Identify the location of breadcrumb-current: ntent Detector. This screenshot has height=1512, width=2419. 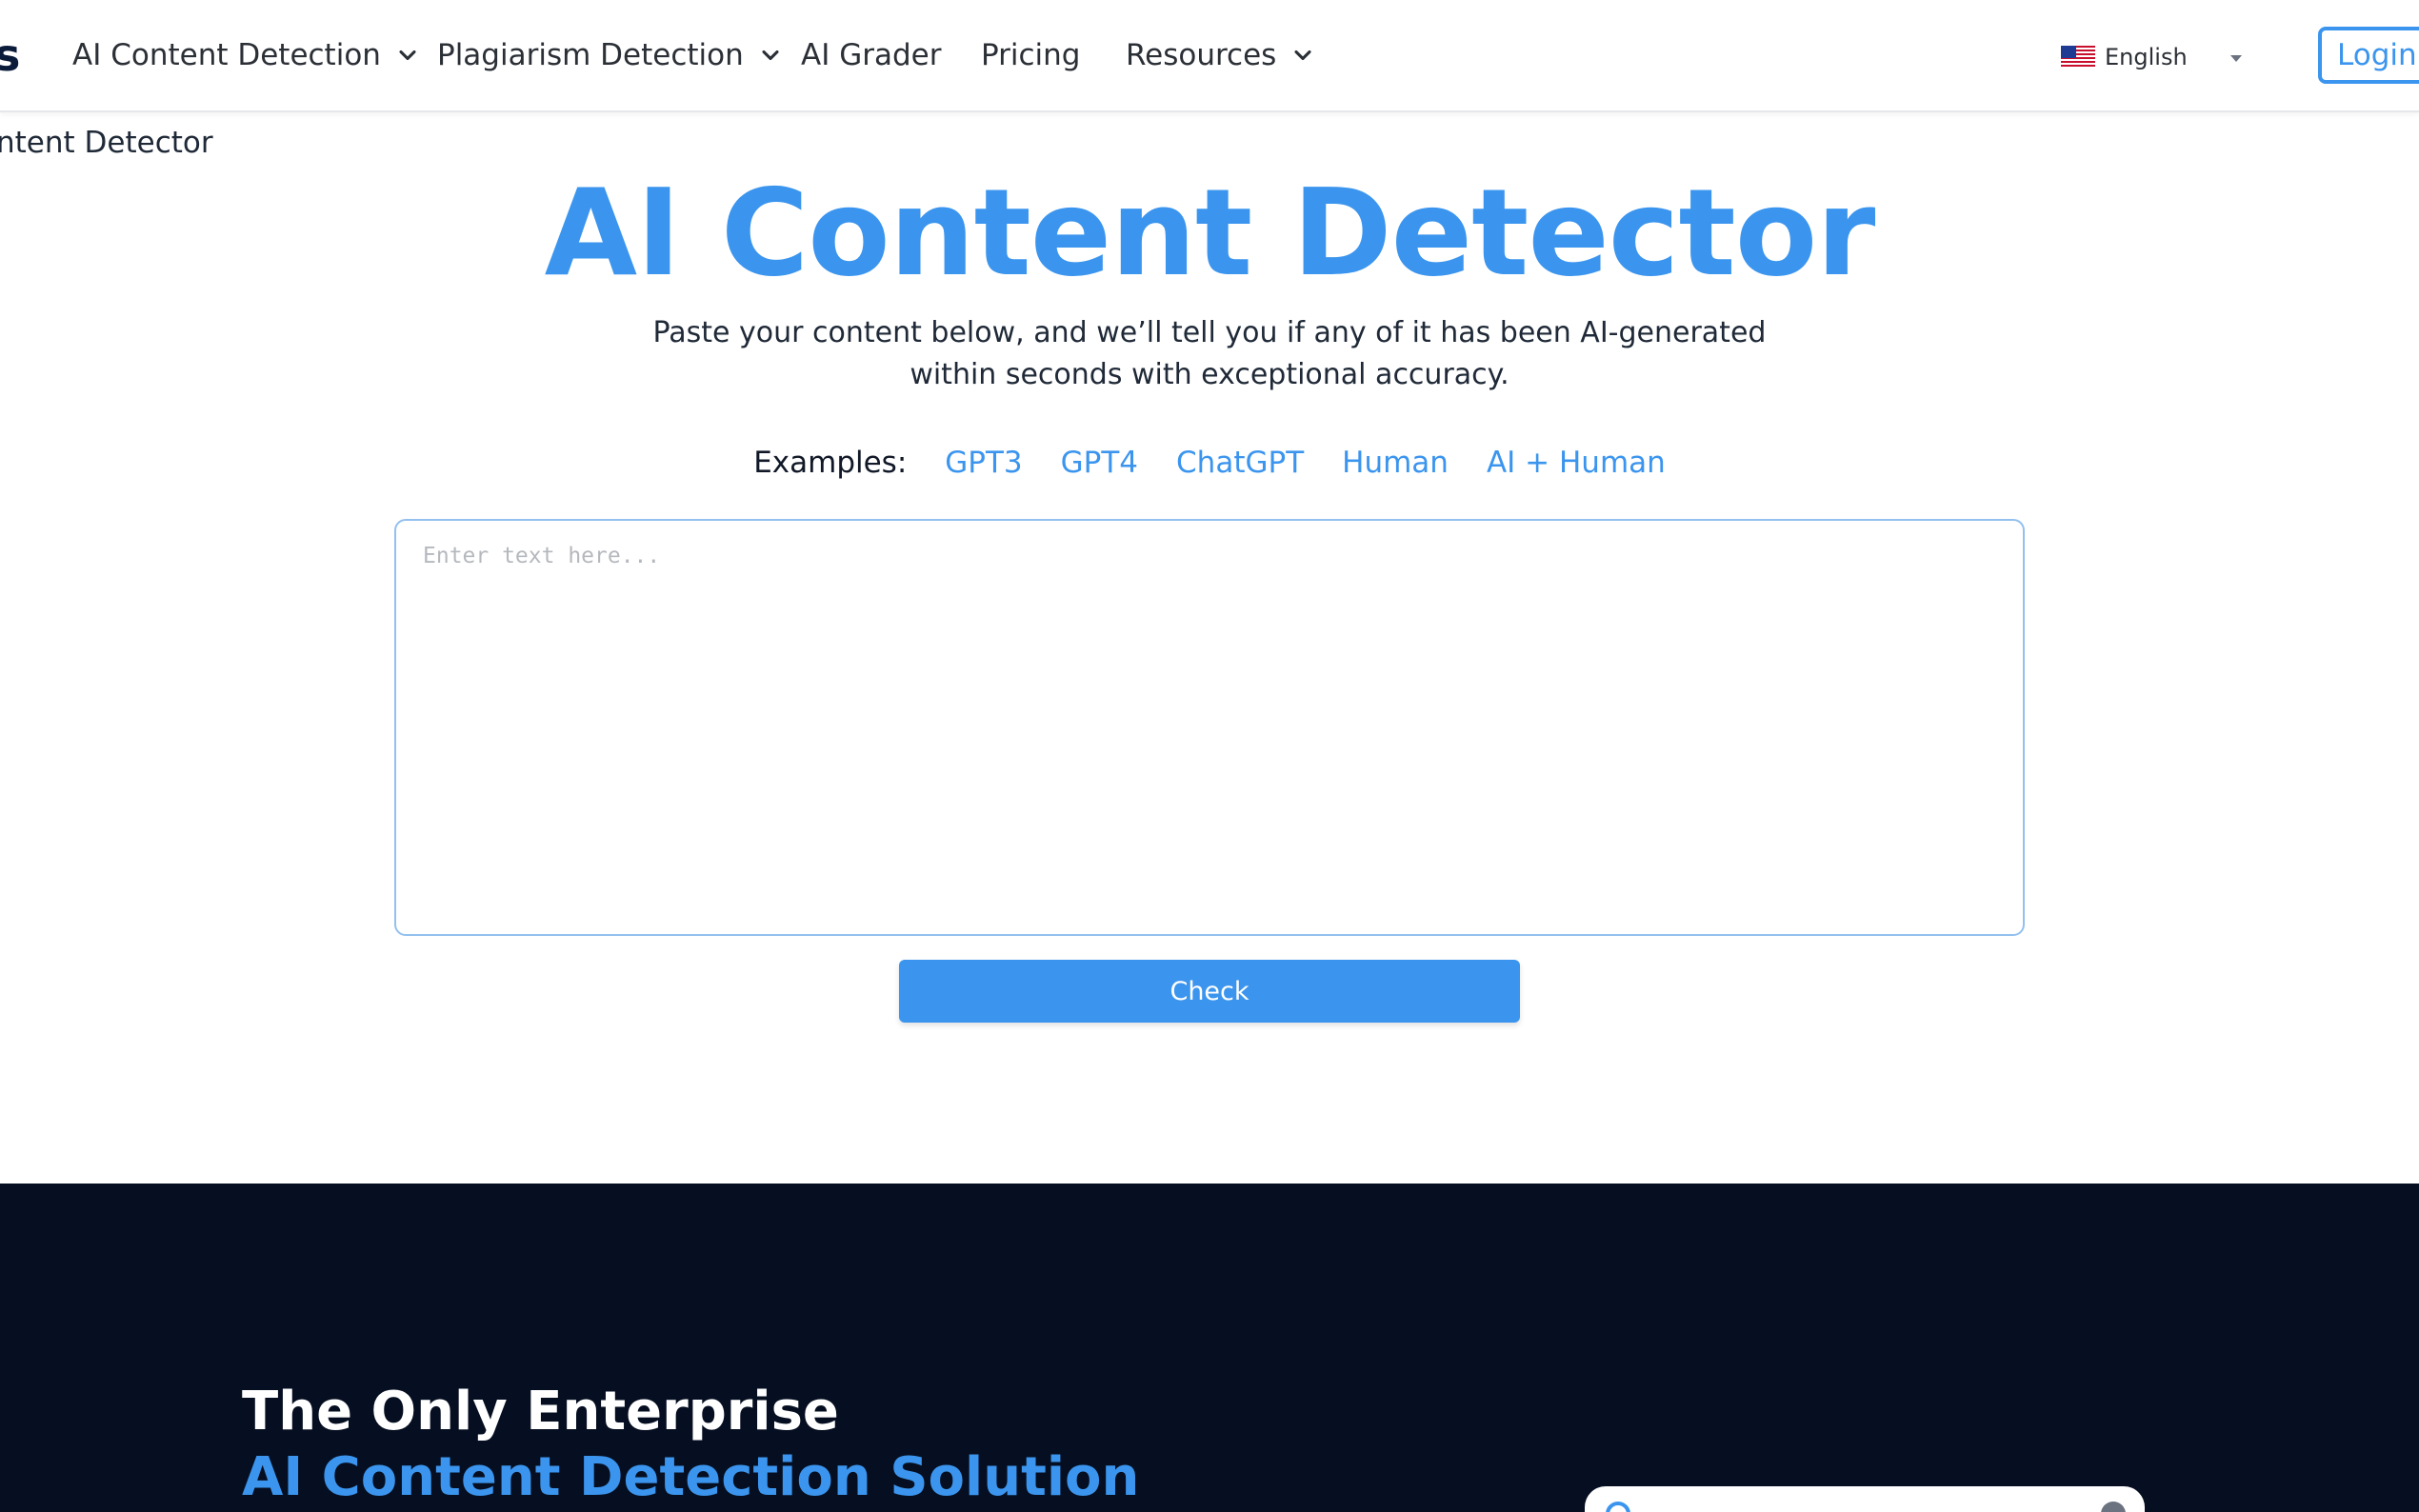
(106, 143).